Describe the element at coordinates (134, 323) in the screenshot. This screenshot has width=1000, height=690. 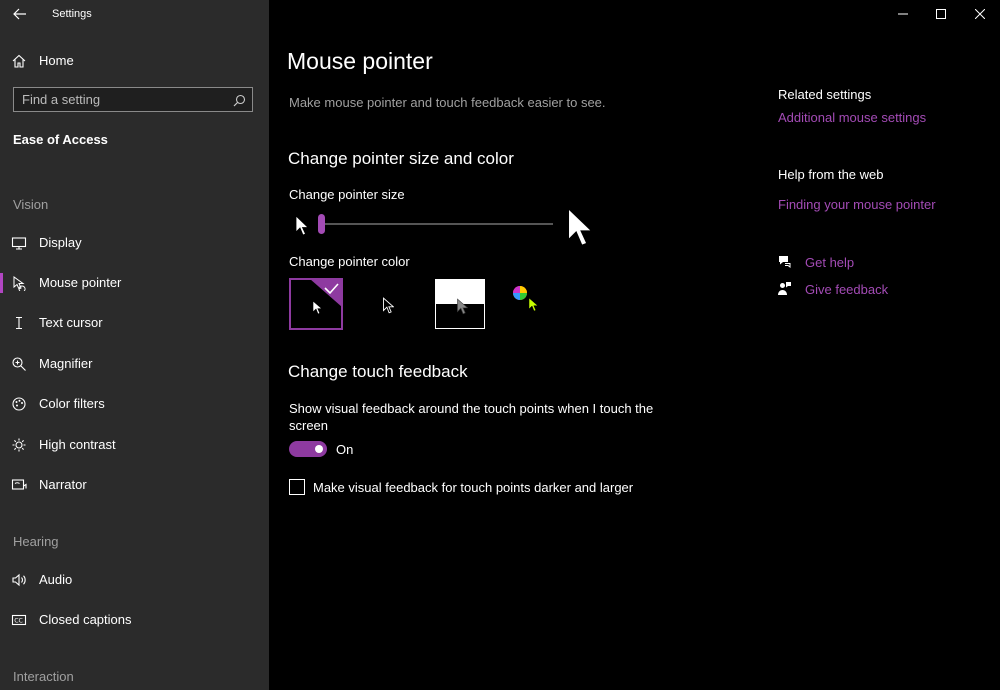
I see `sidebar-item-text-cursor: Text cursor` at that location.